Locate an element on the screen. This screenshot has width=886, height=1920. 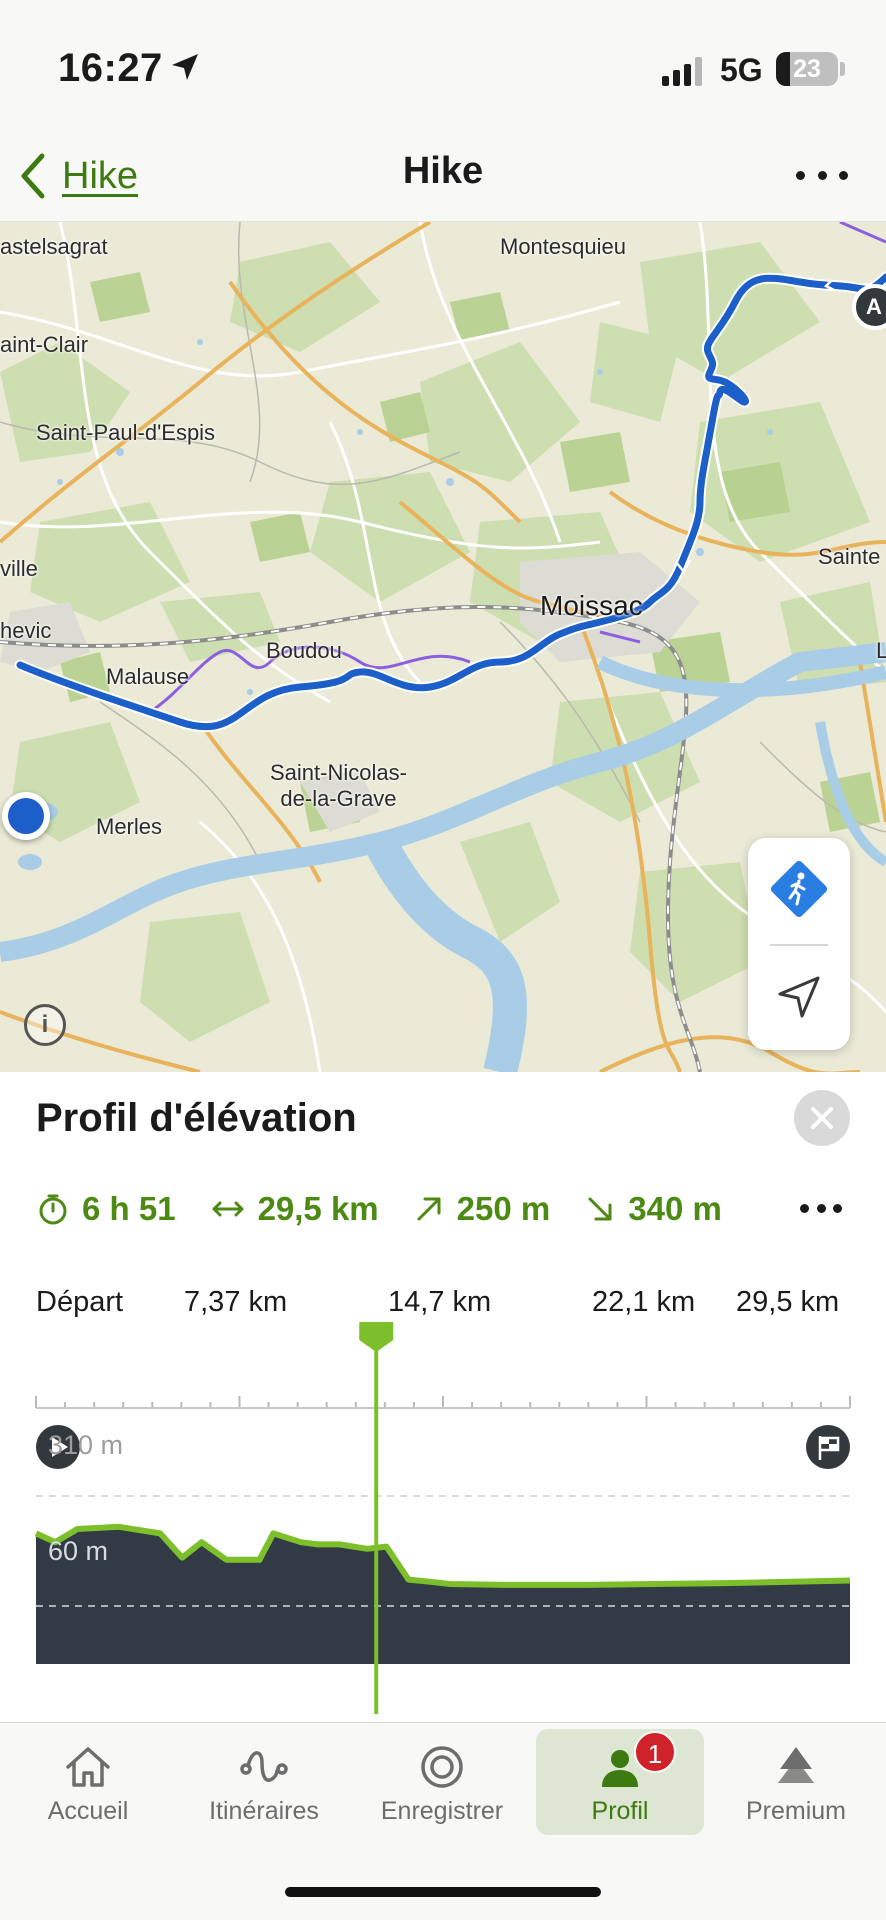
map-place-label: aint-Clair is located at coordinates (44, 344).